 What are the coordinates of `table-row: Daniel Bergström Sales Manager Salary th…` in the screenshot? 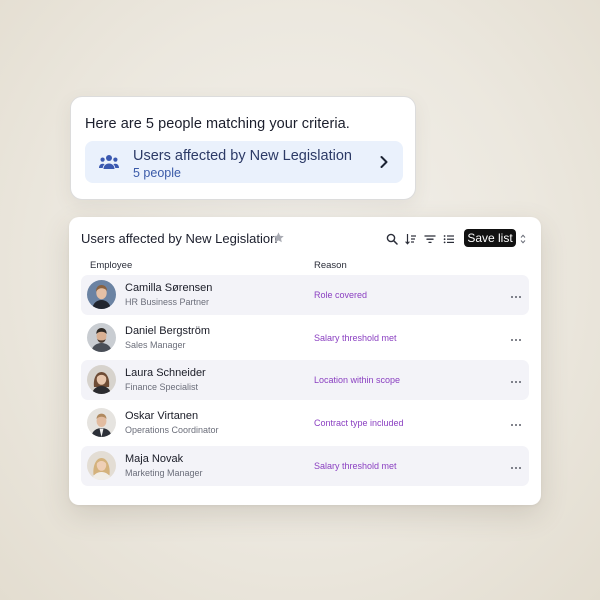 It's located at (305, 338).